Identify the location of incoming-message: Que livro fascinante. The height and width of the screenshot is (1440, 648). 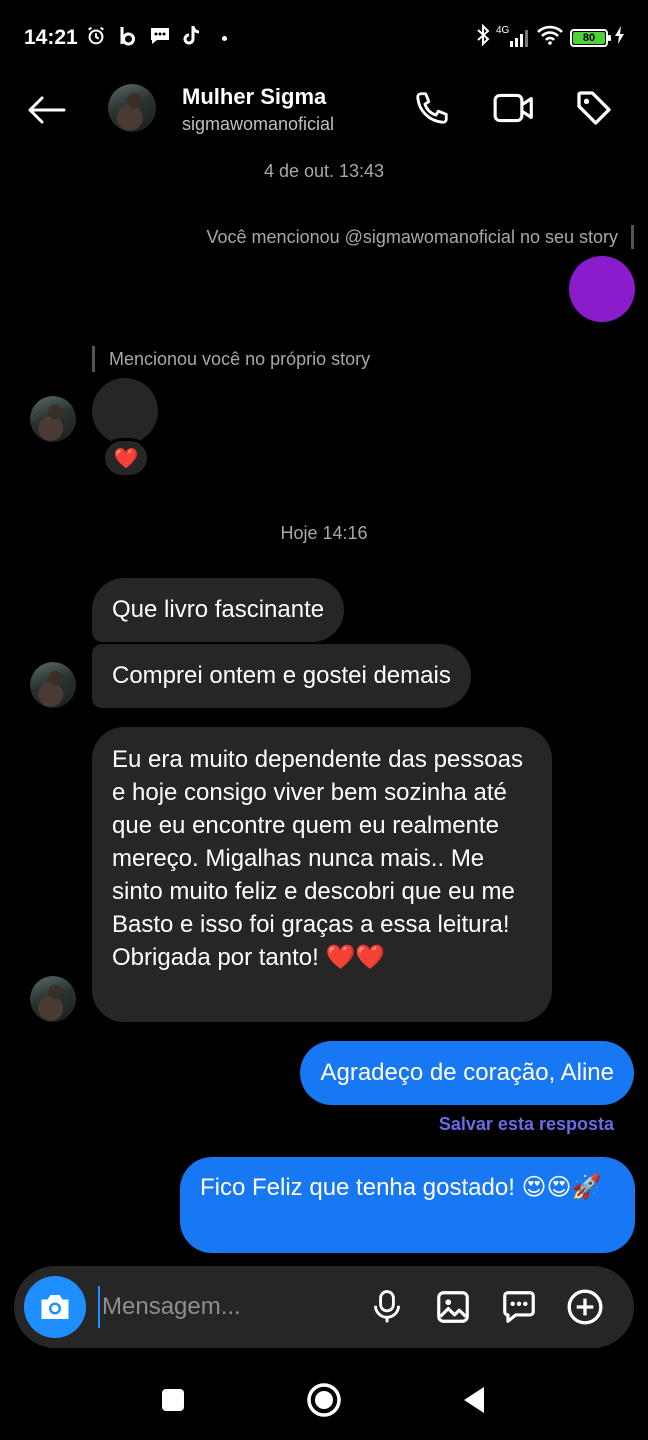
(218, 610).